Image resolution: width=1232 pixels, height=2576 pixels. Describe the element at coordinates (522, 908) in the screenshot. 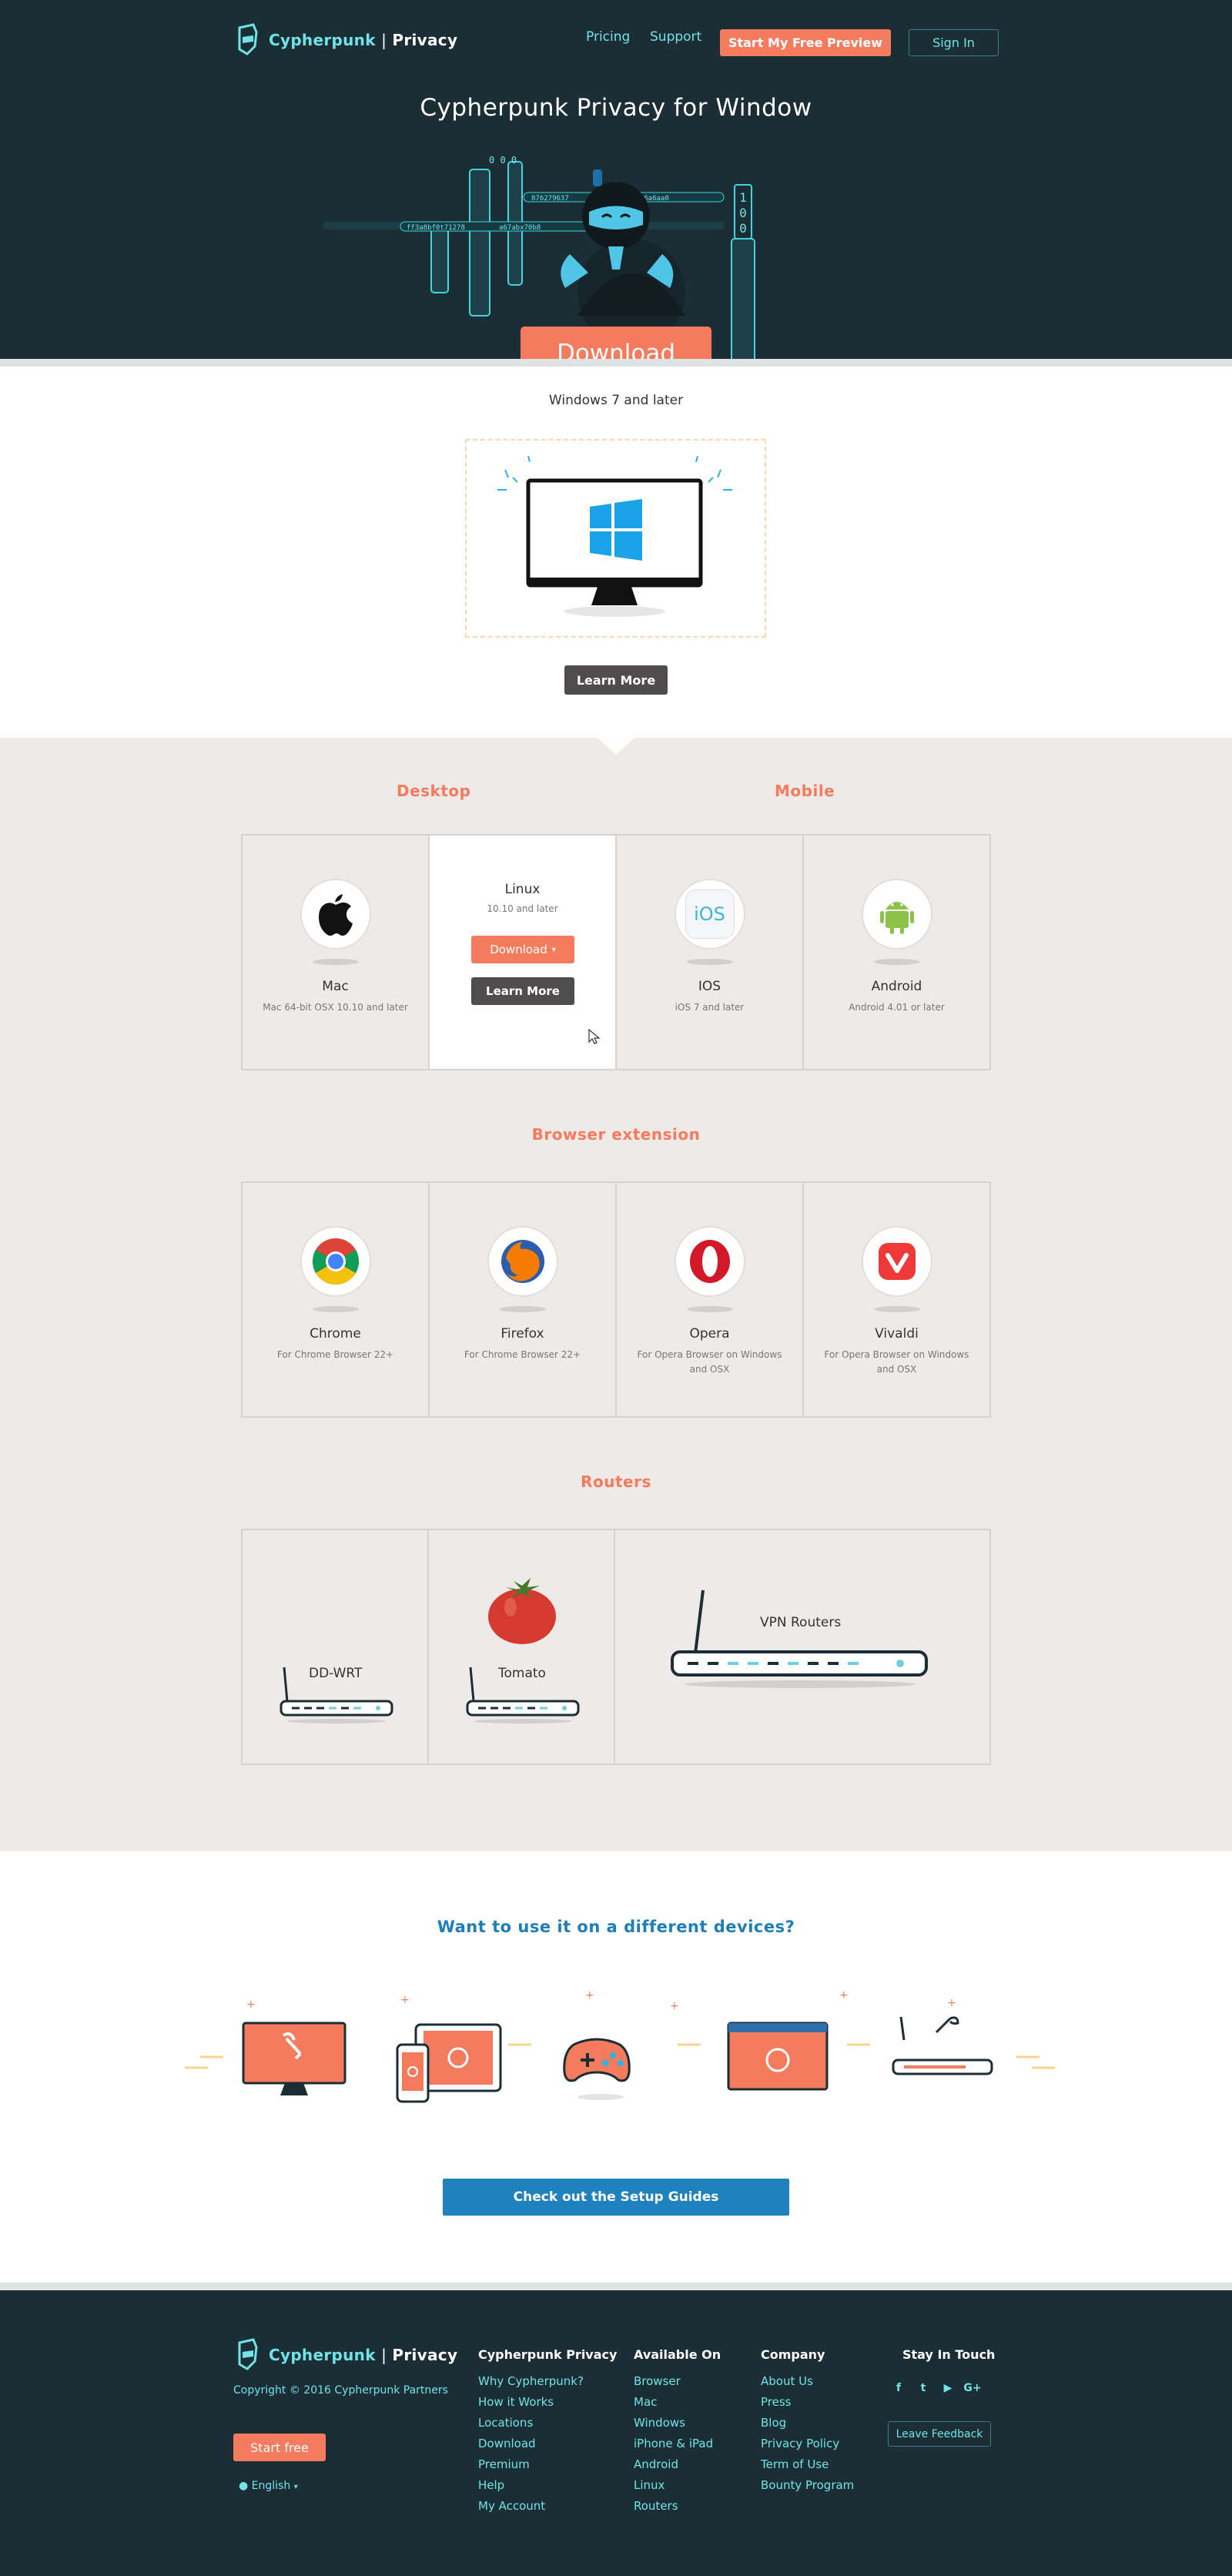

I see `platform-requirement: 10.10 and later` at that location.